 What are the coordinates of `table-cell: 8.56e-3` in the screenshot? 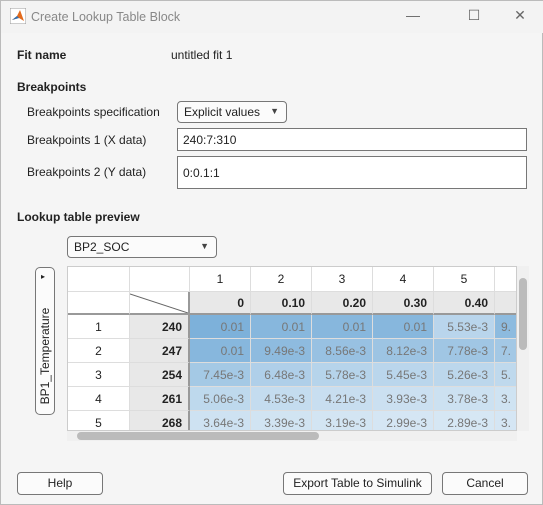 It's located at (342, 351).